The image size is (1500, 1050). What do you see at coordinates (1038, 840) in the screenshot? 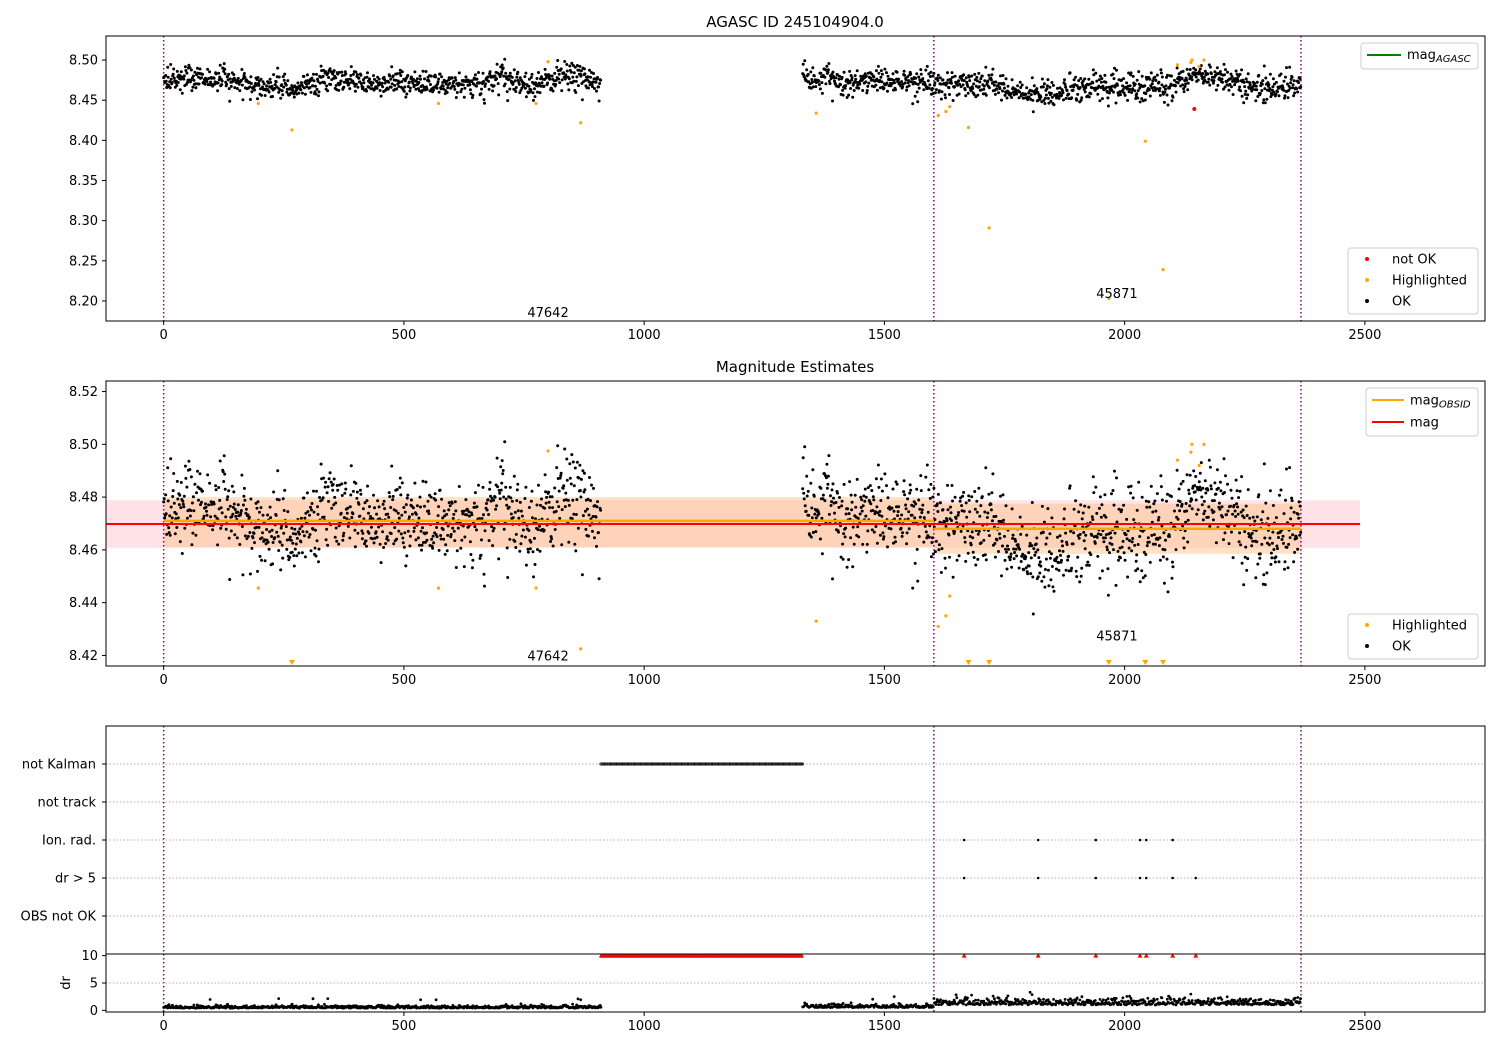
I see `ion-rad-point` at bounding box center [1038, 840].